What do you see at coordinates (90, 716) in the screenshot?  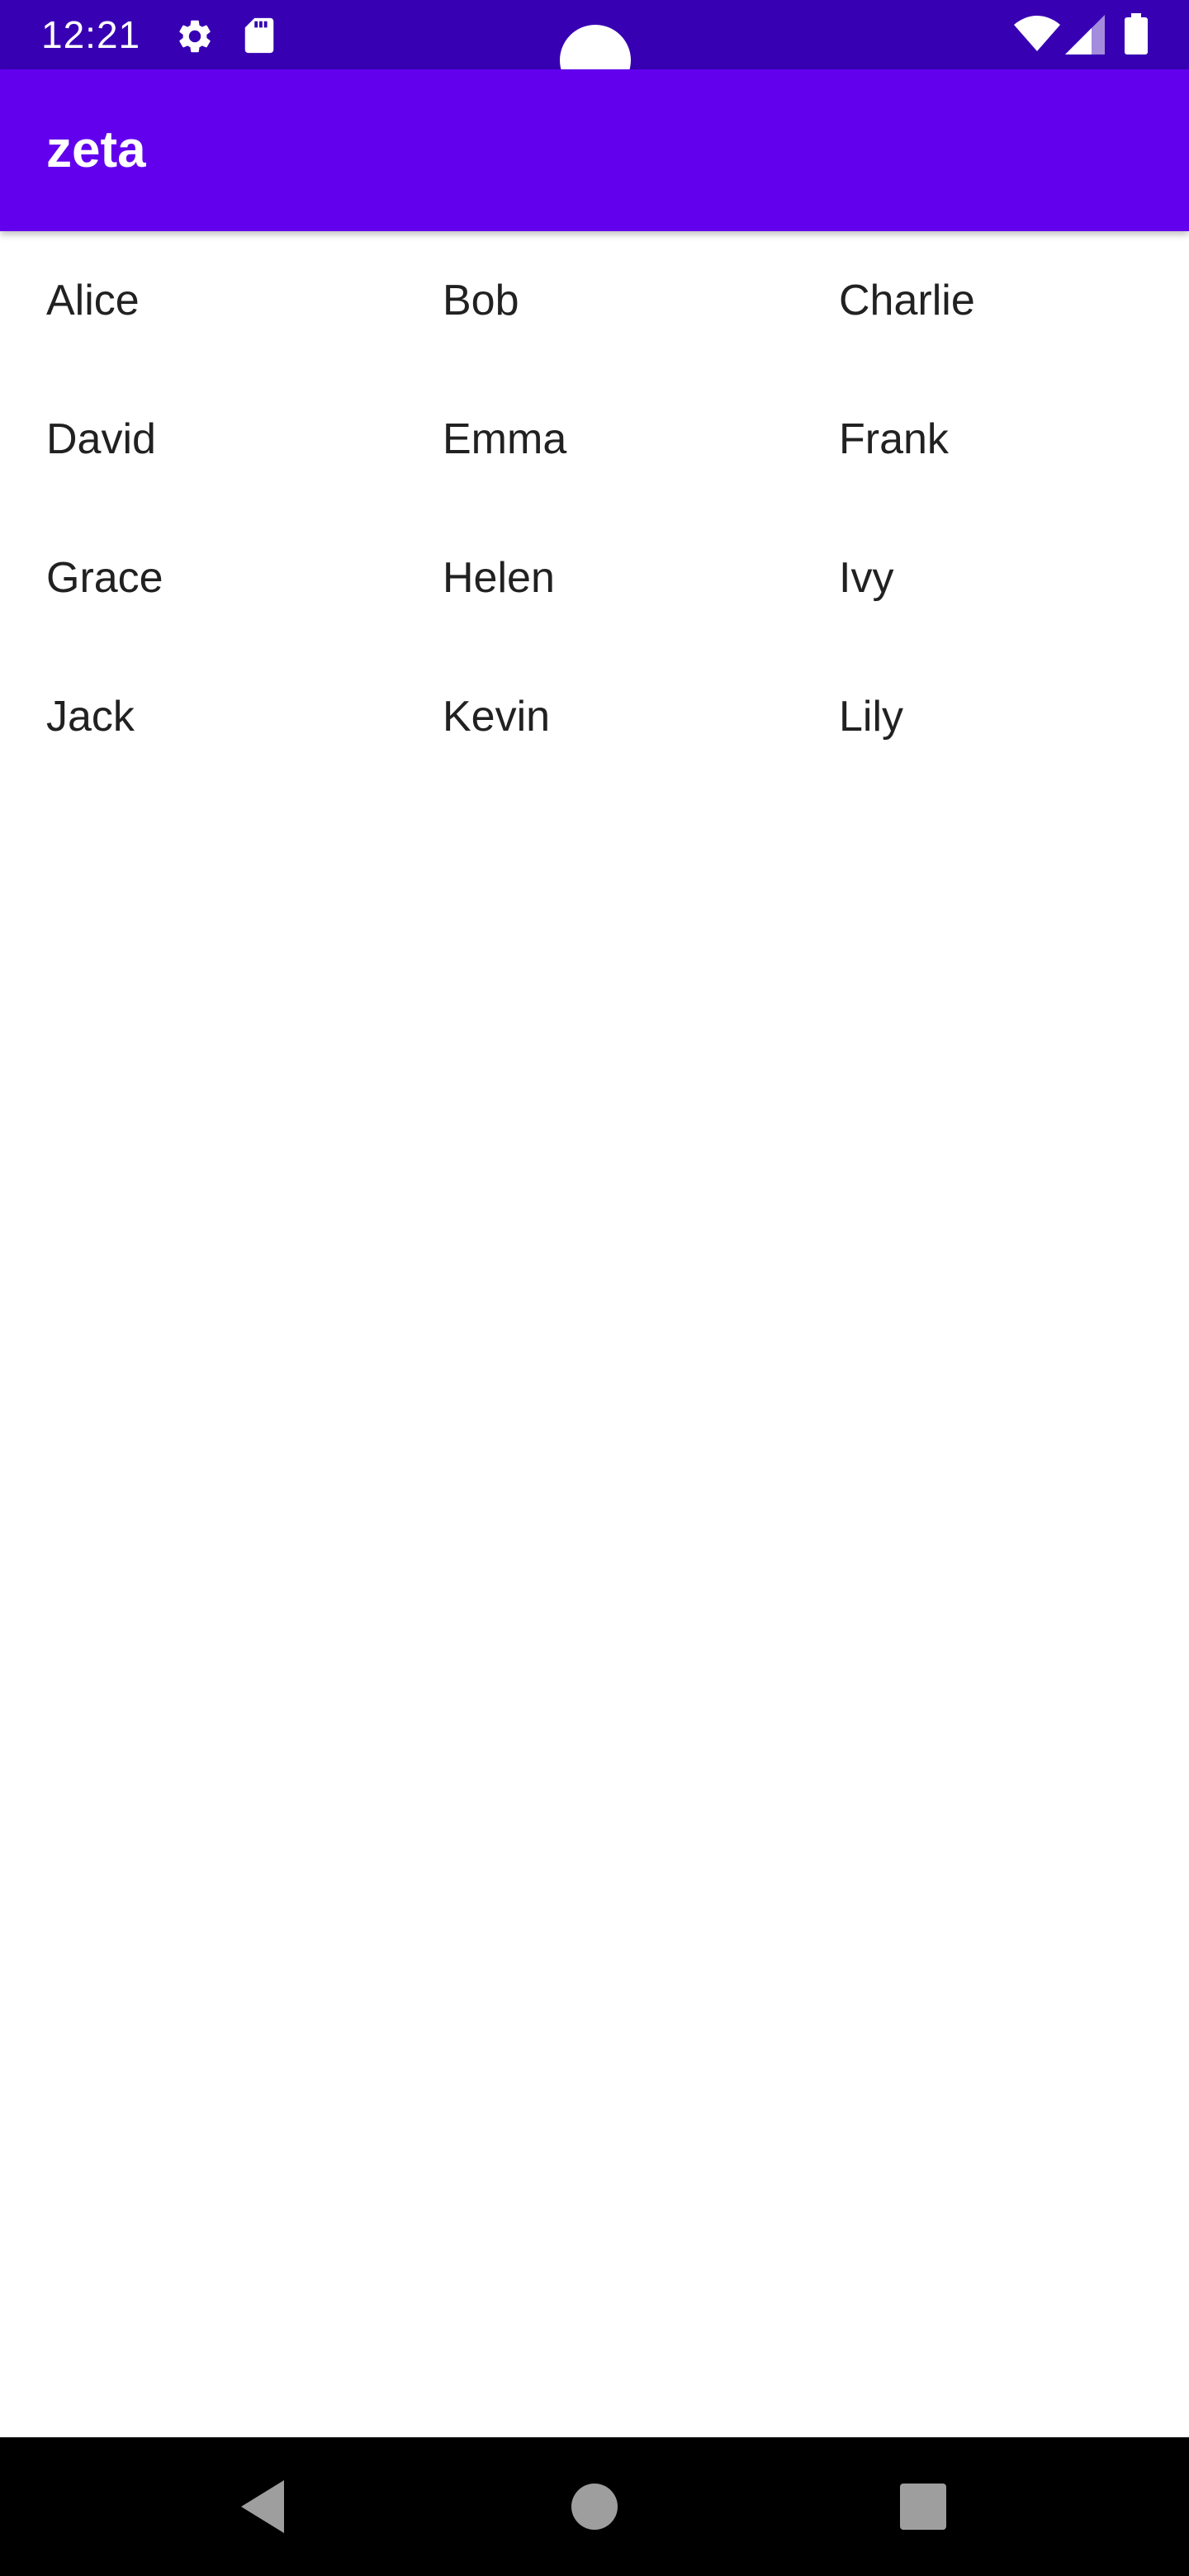 I see `grid-item: Jack` at bounding box center [90, 716].